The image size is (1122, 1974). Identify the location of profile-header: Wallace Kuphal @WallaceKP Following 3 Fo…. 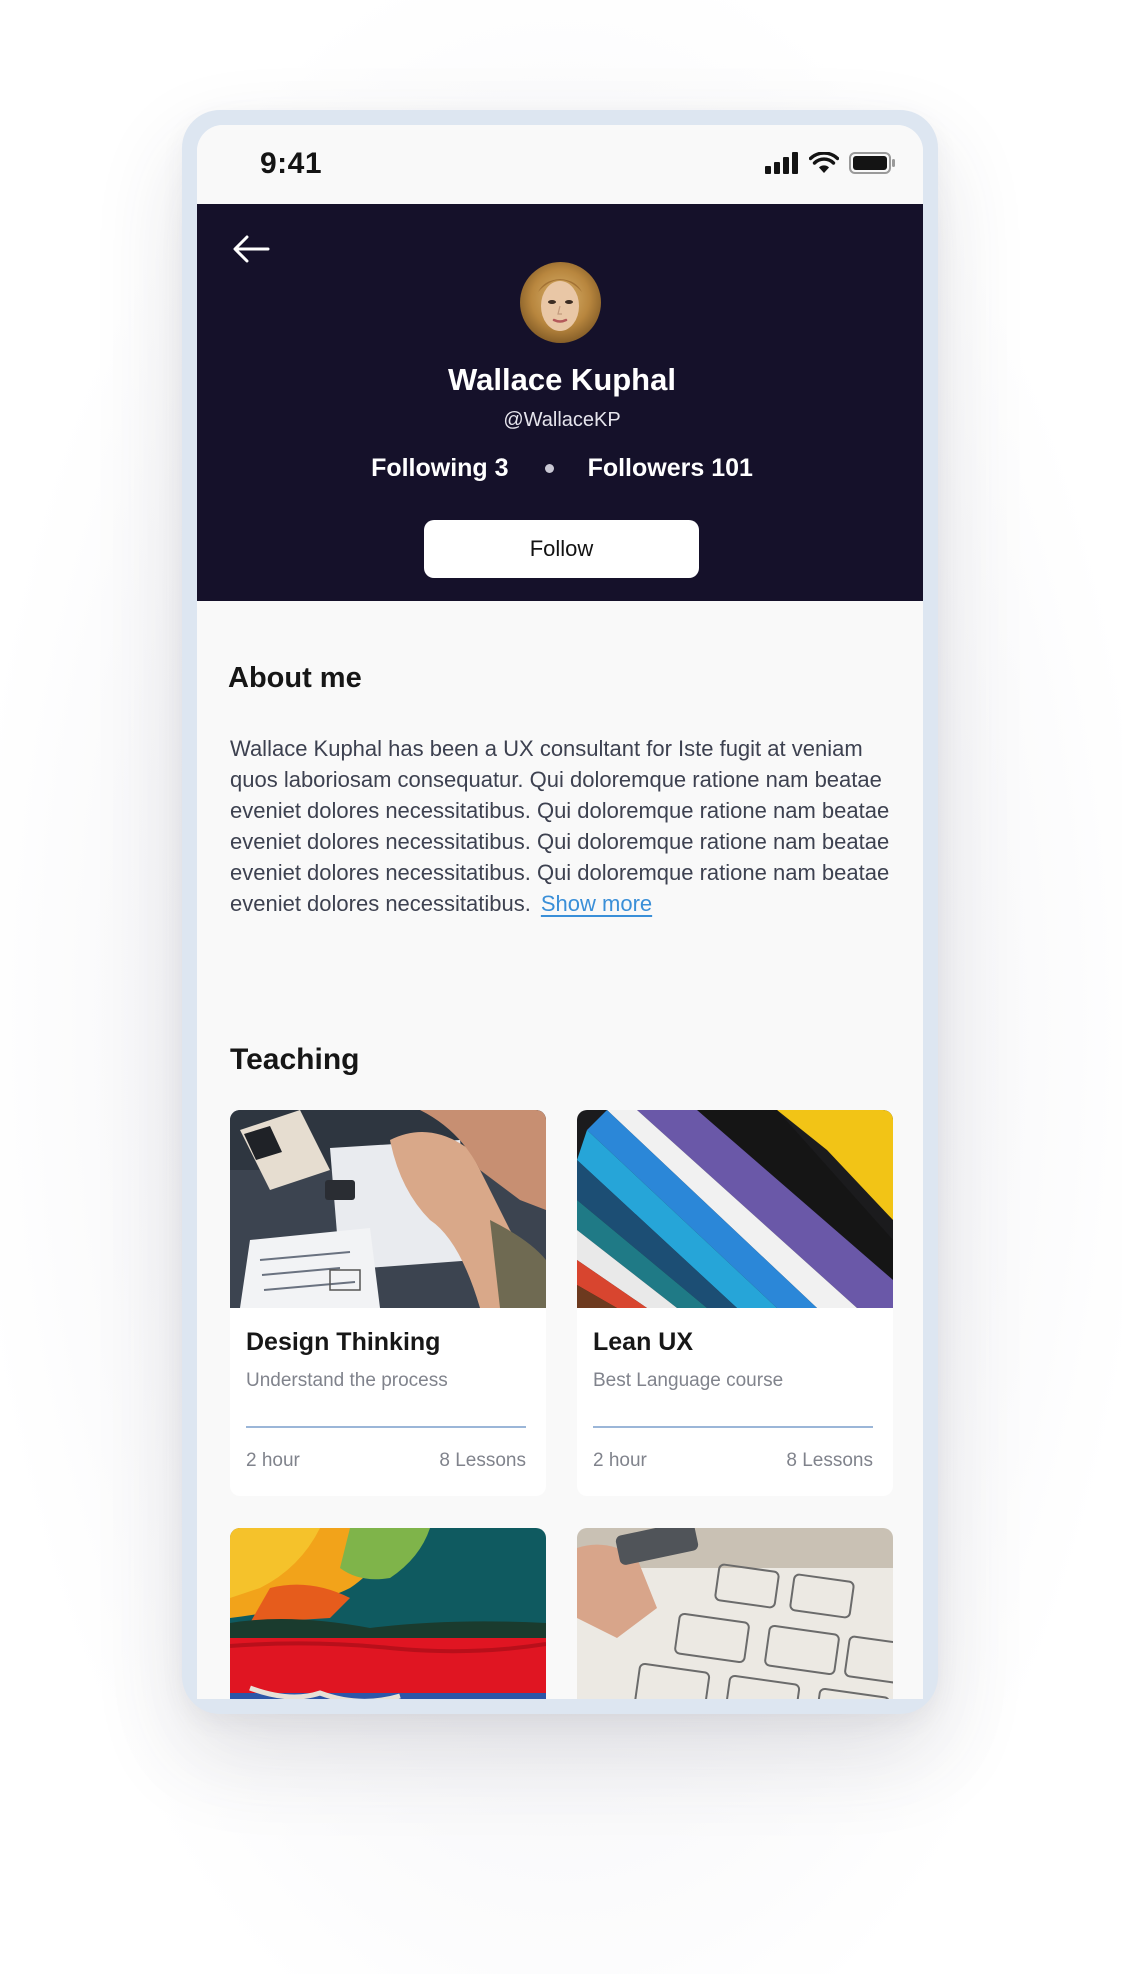
(560, 402).